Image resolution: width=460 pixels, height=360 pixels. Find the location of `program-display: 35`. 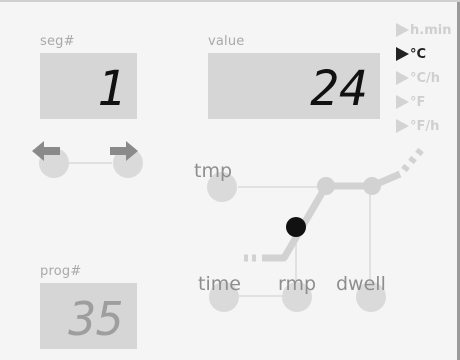

program-display: 35 is located at coordinates (88, 316).